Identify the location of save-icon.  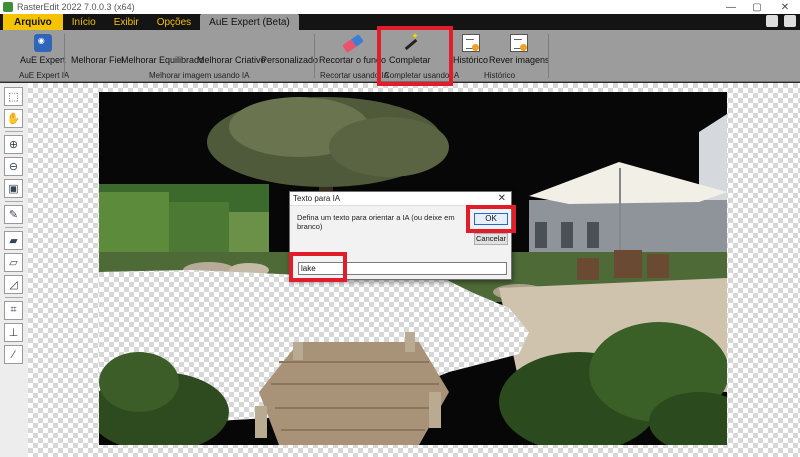
(772, 21).